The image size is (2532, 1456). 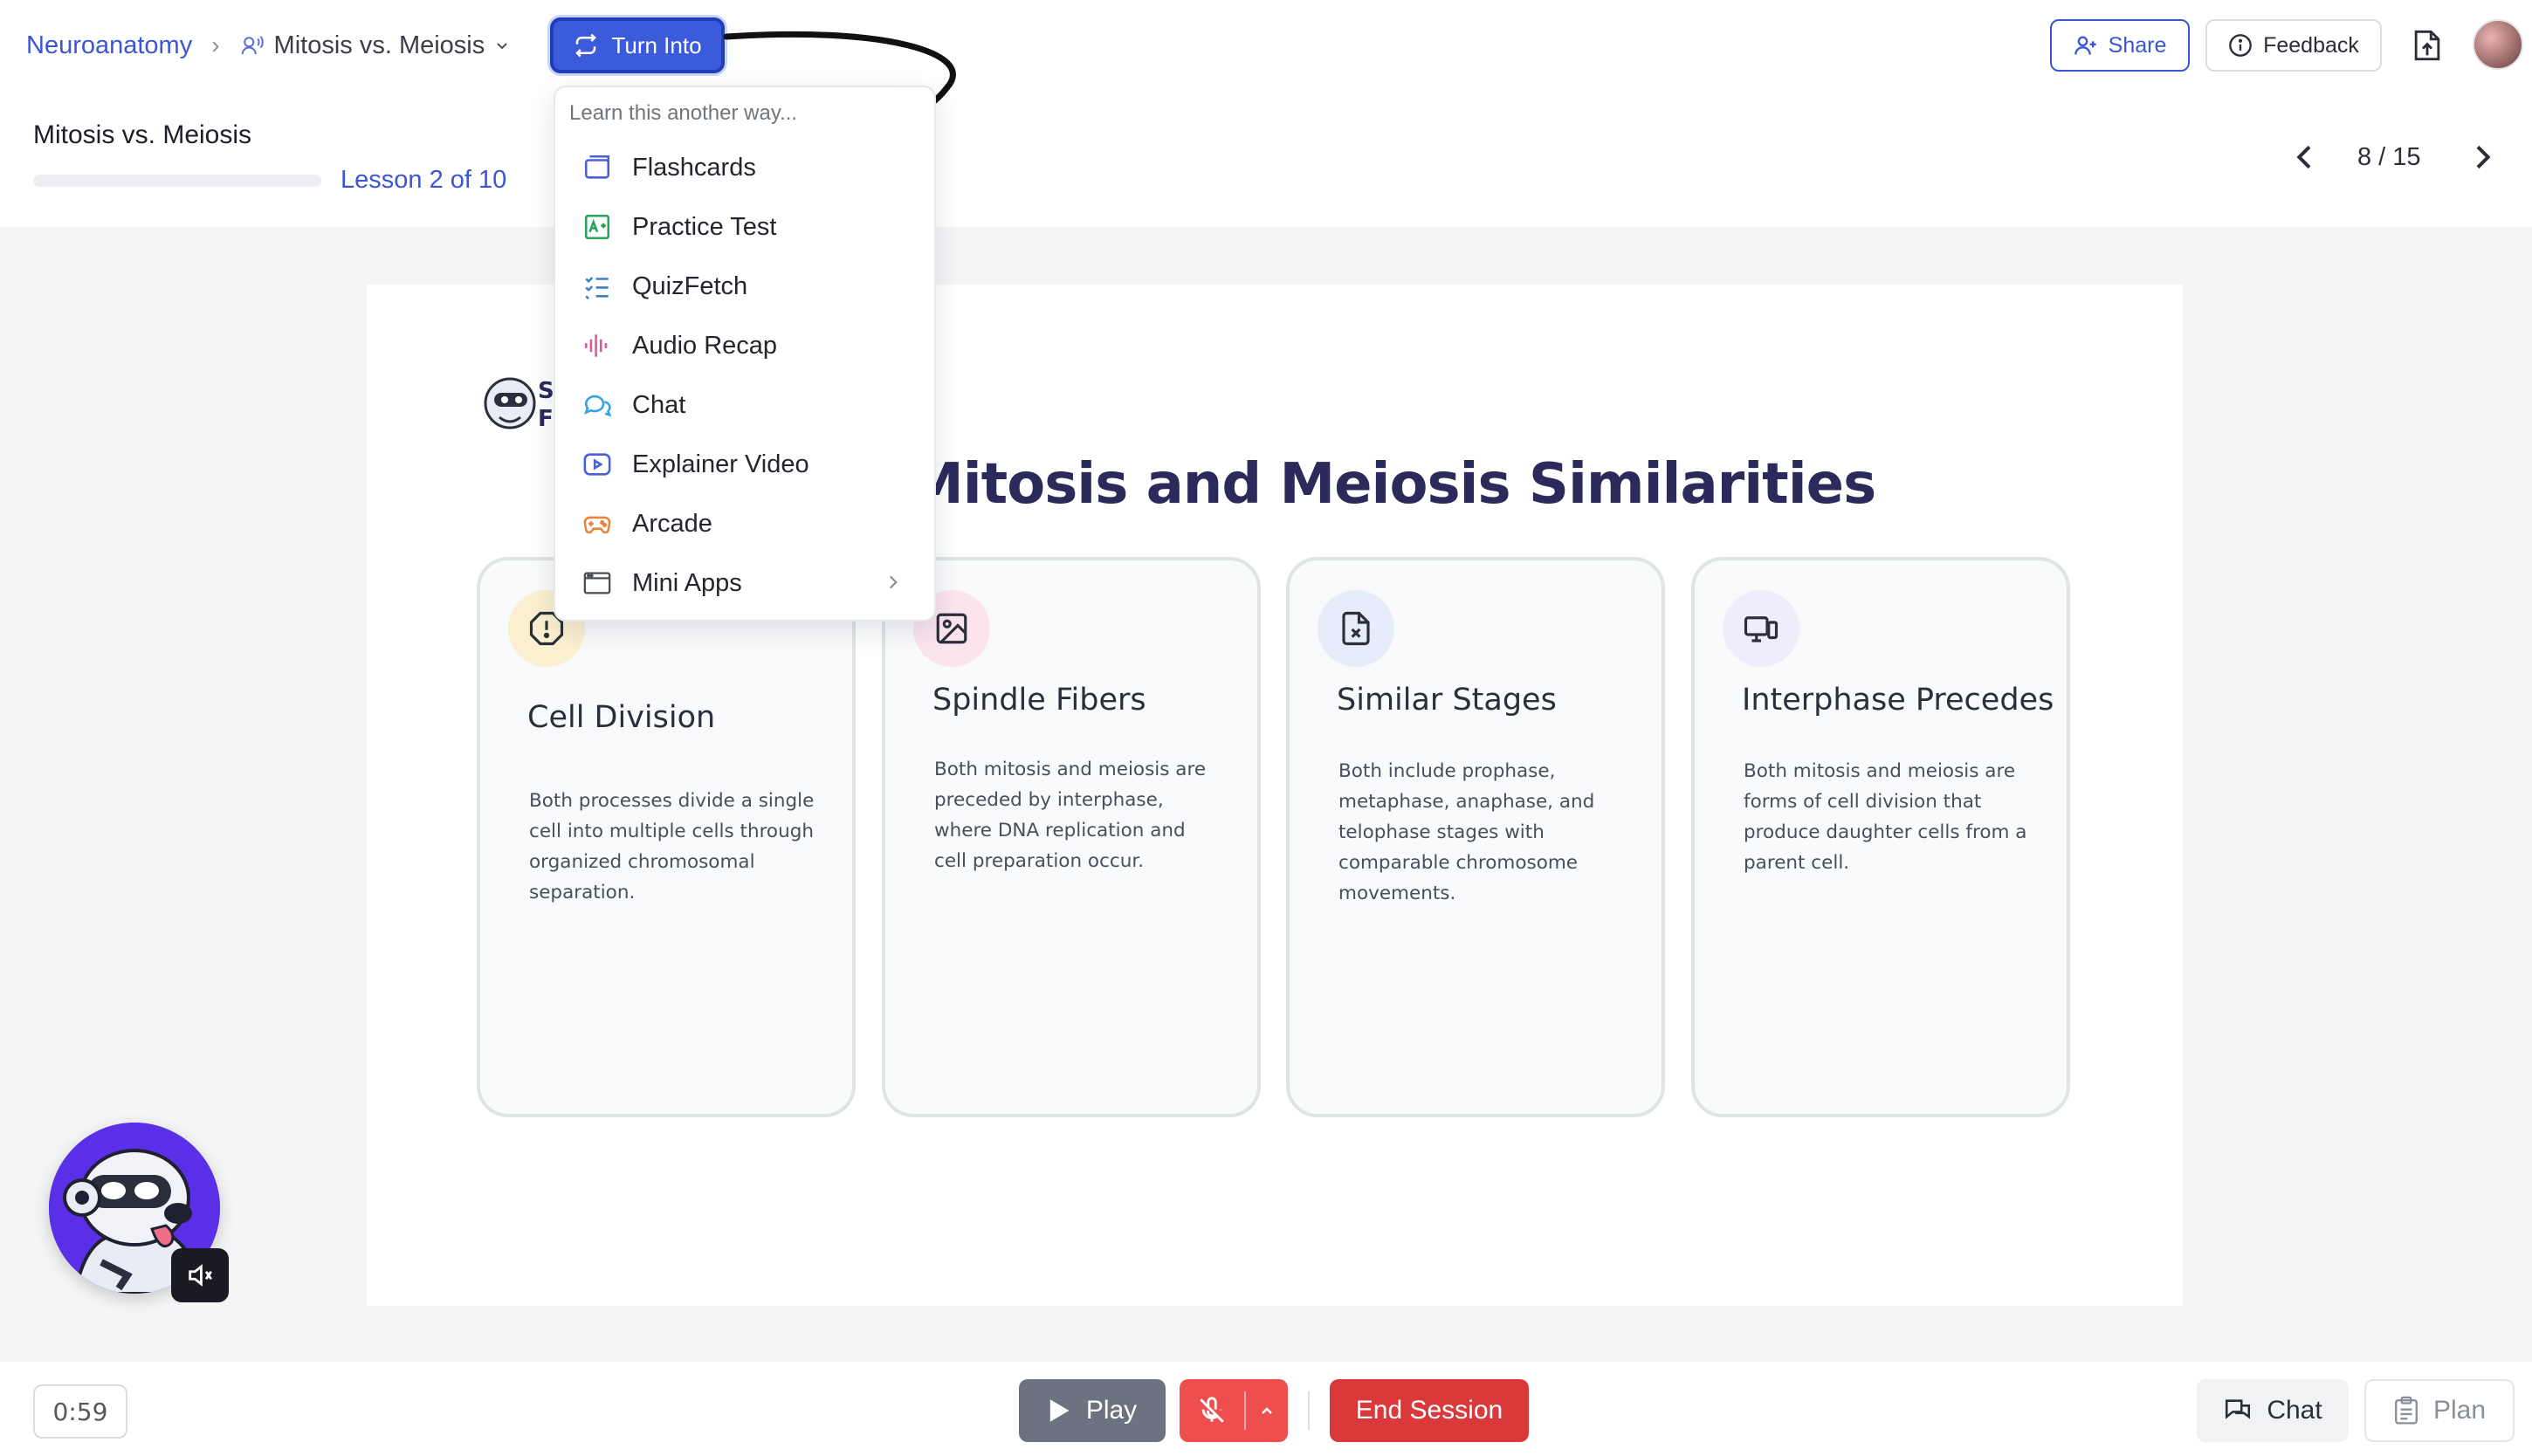 I want to click on turn-into-button: Turn Into, so click(x=637, y=45).